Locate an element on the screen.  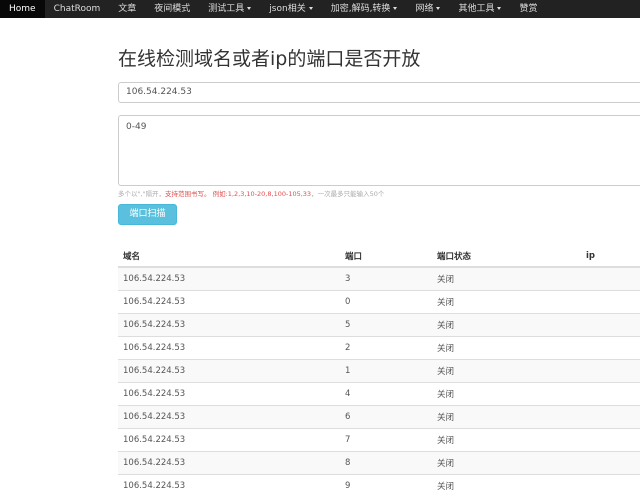
table-row: 106.54.224.534关闭 is located at coordinates (379, 394).